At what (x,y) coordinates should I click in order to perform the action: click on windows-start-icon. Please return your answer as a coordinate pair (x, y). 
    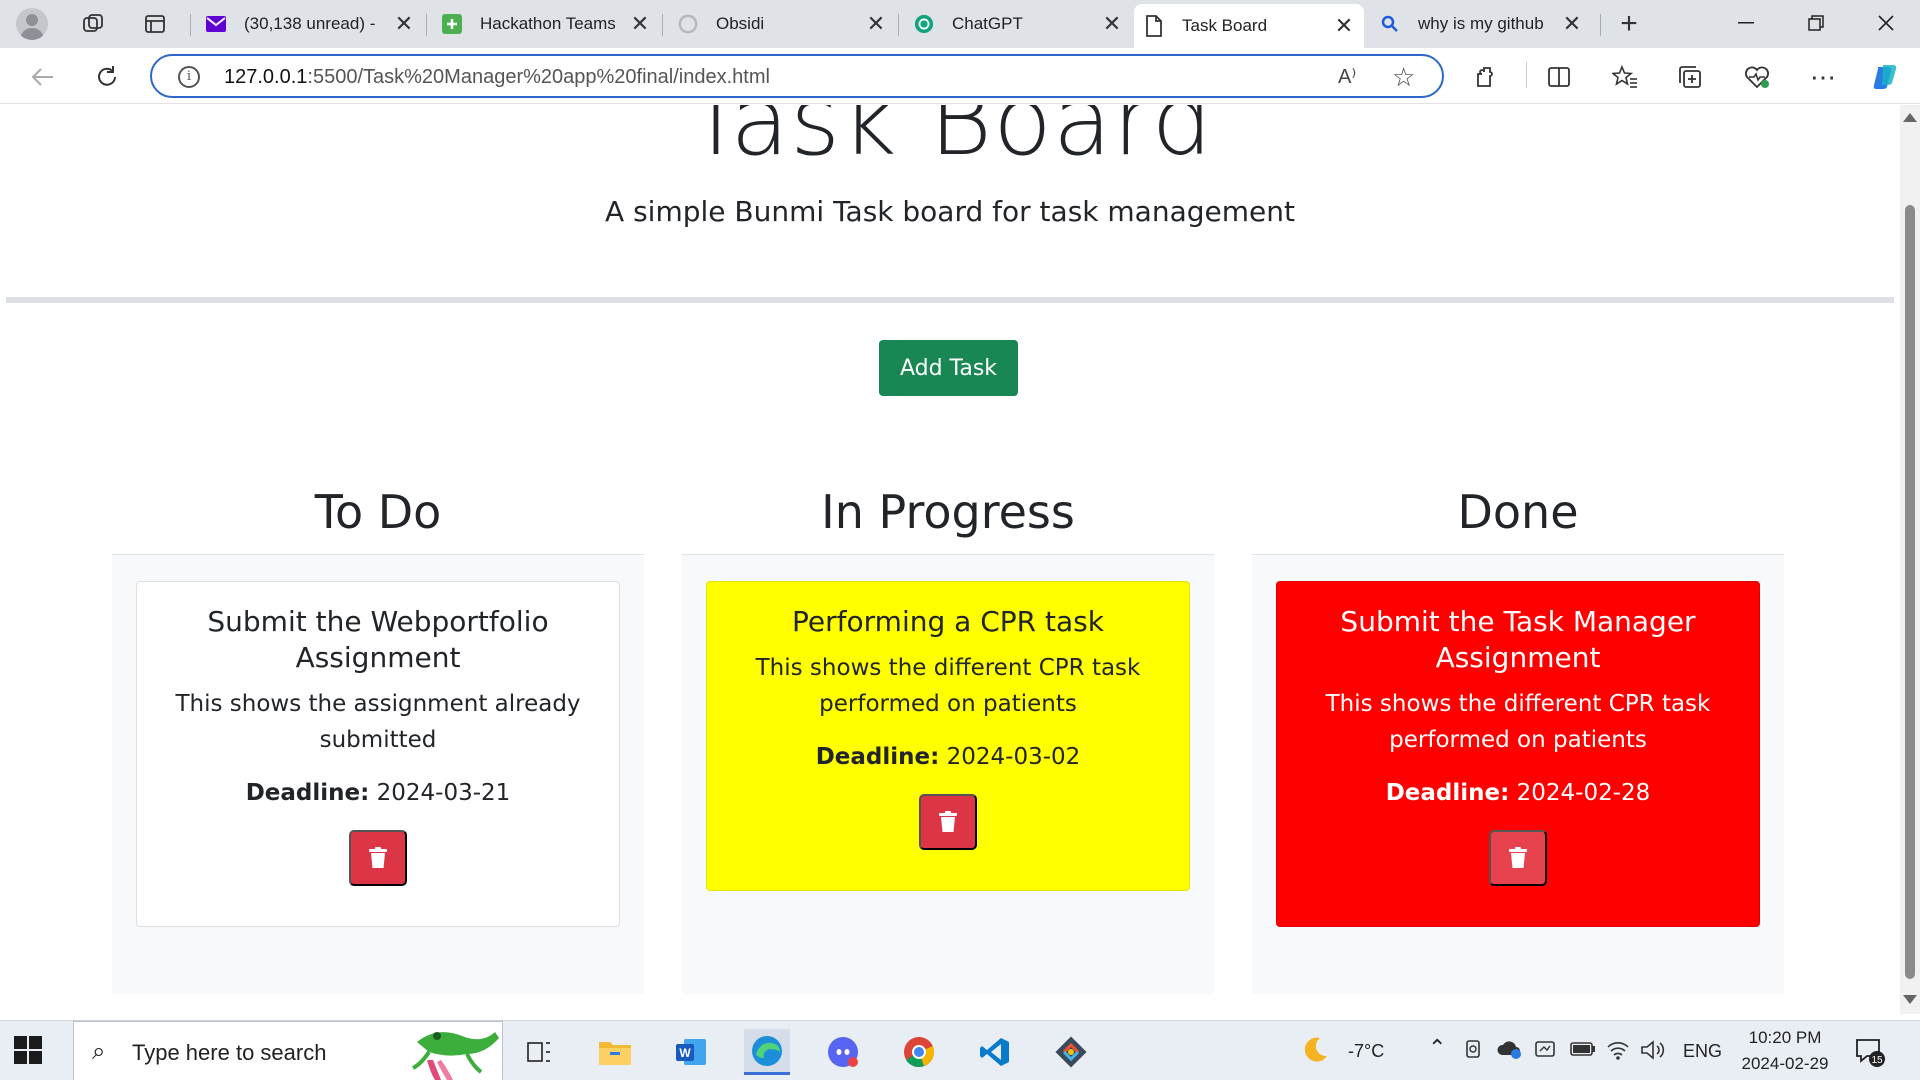
    Looking at the image, I should click on (28, 1050).